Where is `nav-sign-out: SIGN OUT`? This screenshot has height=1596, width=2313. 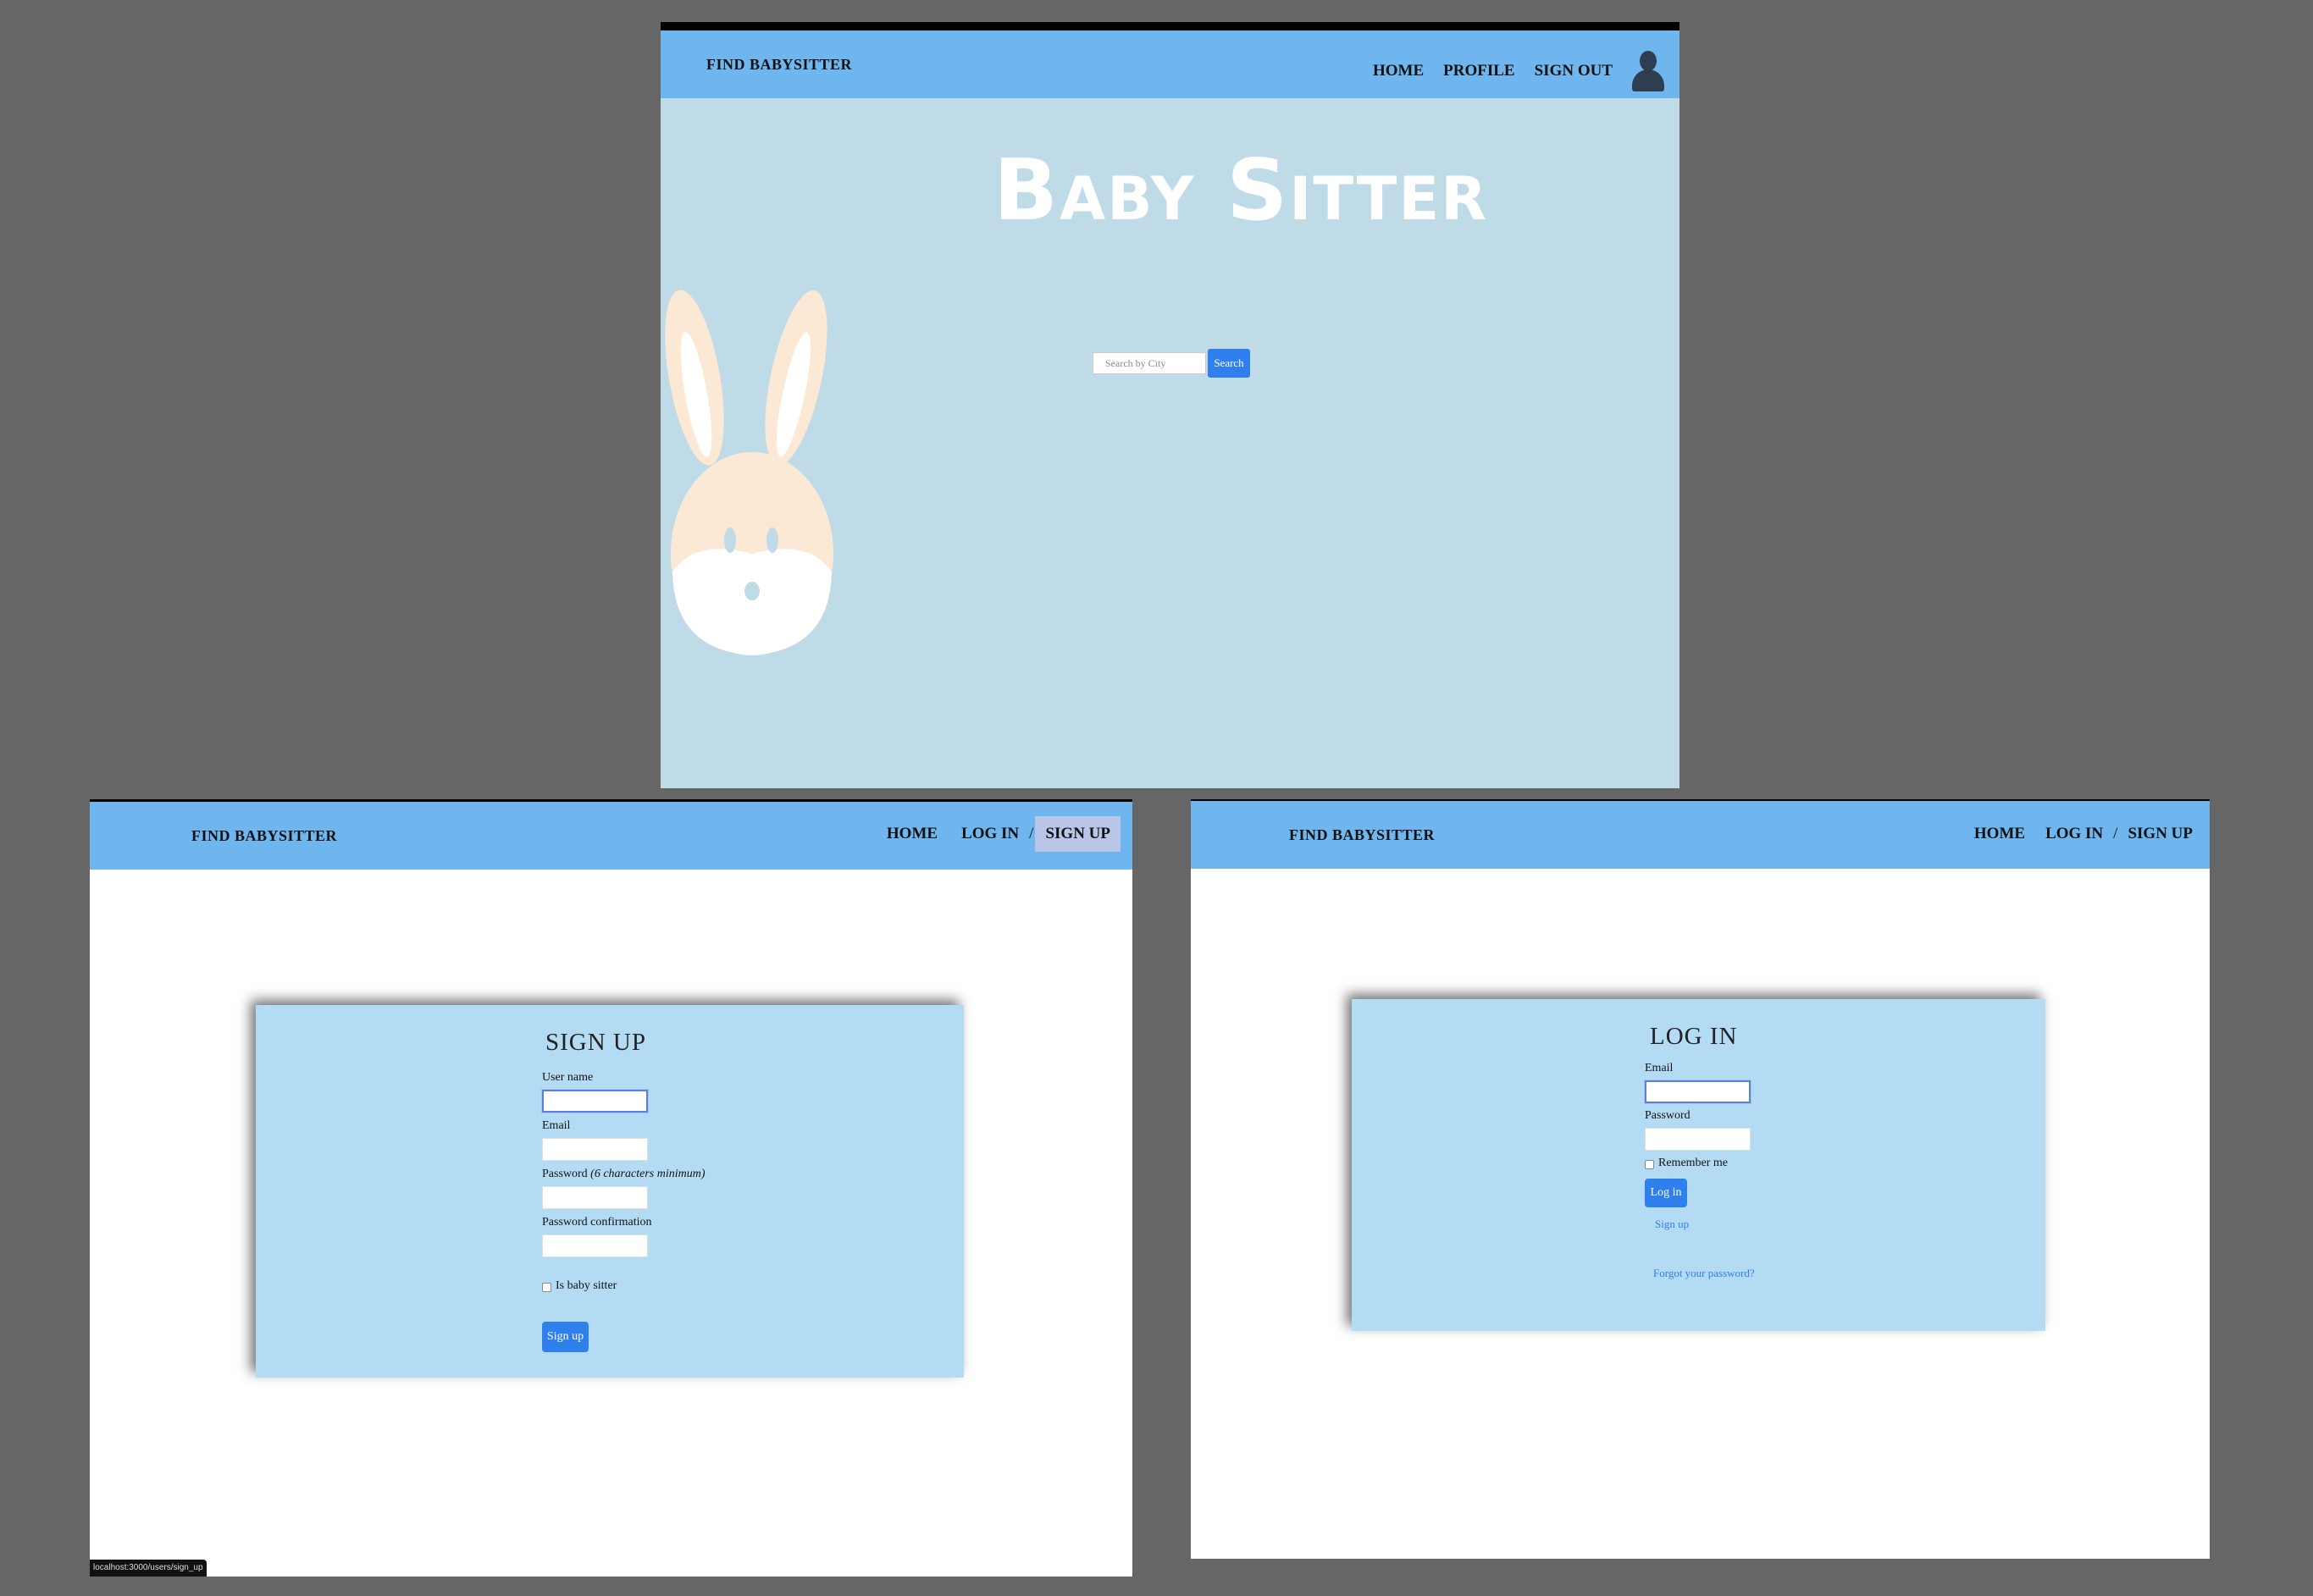 nav-sign-out: SIGN OUT is located at coordinates (1574, 71).